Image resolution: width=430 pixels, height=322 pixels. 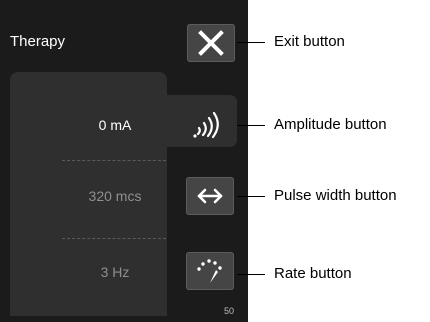 I want to click on rate-button, so click(x=210, y=271).